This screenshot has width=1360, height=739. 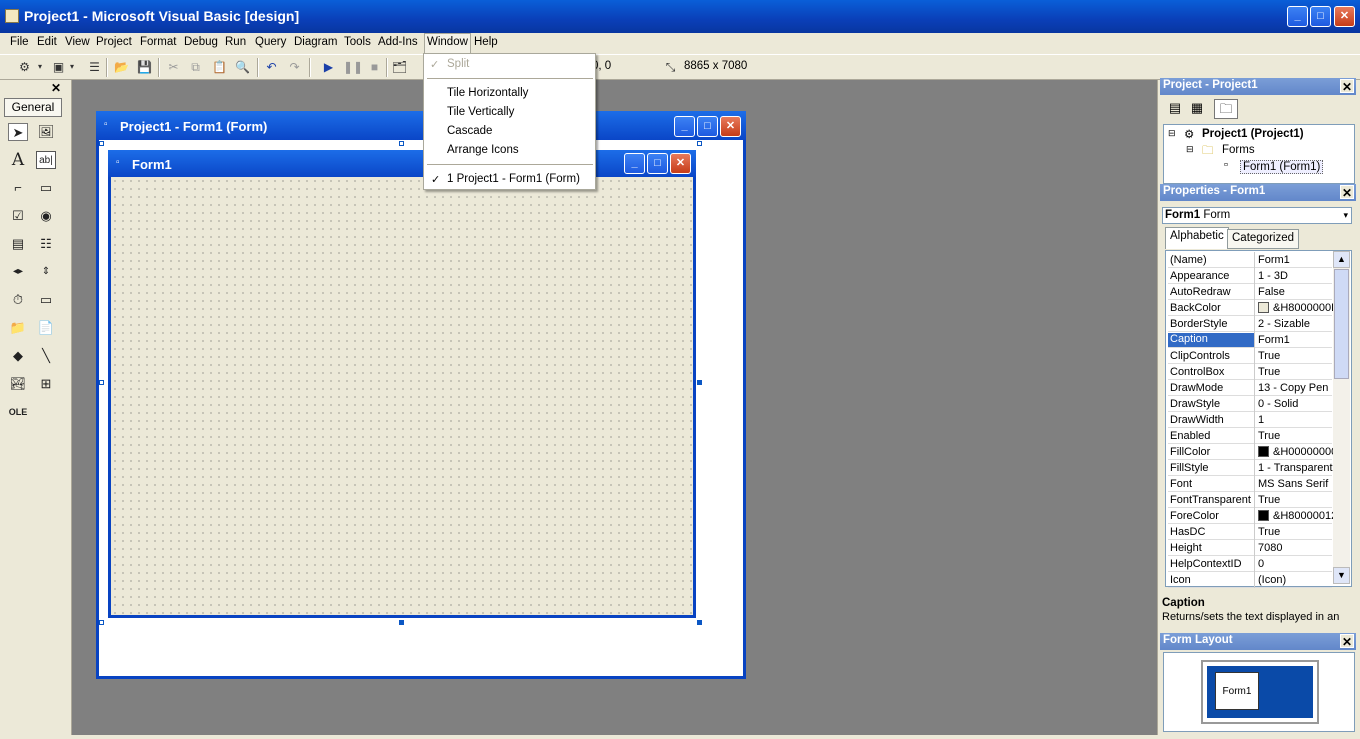 I want to click on project-explorer-close-icon: ✕, so click(x=1347, y=86).